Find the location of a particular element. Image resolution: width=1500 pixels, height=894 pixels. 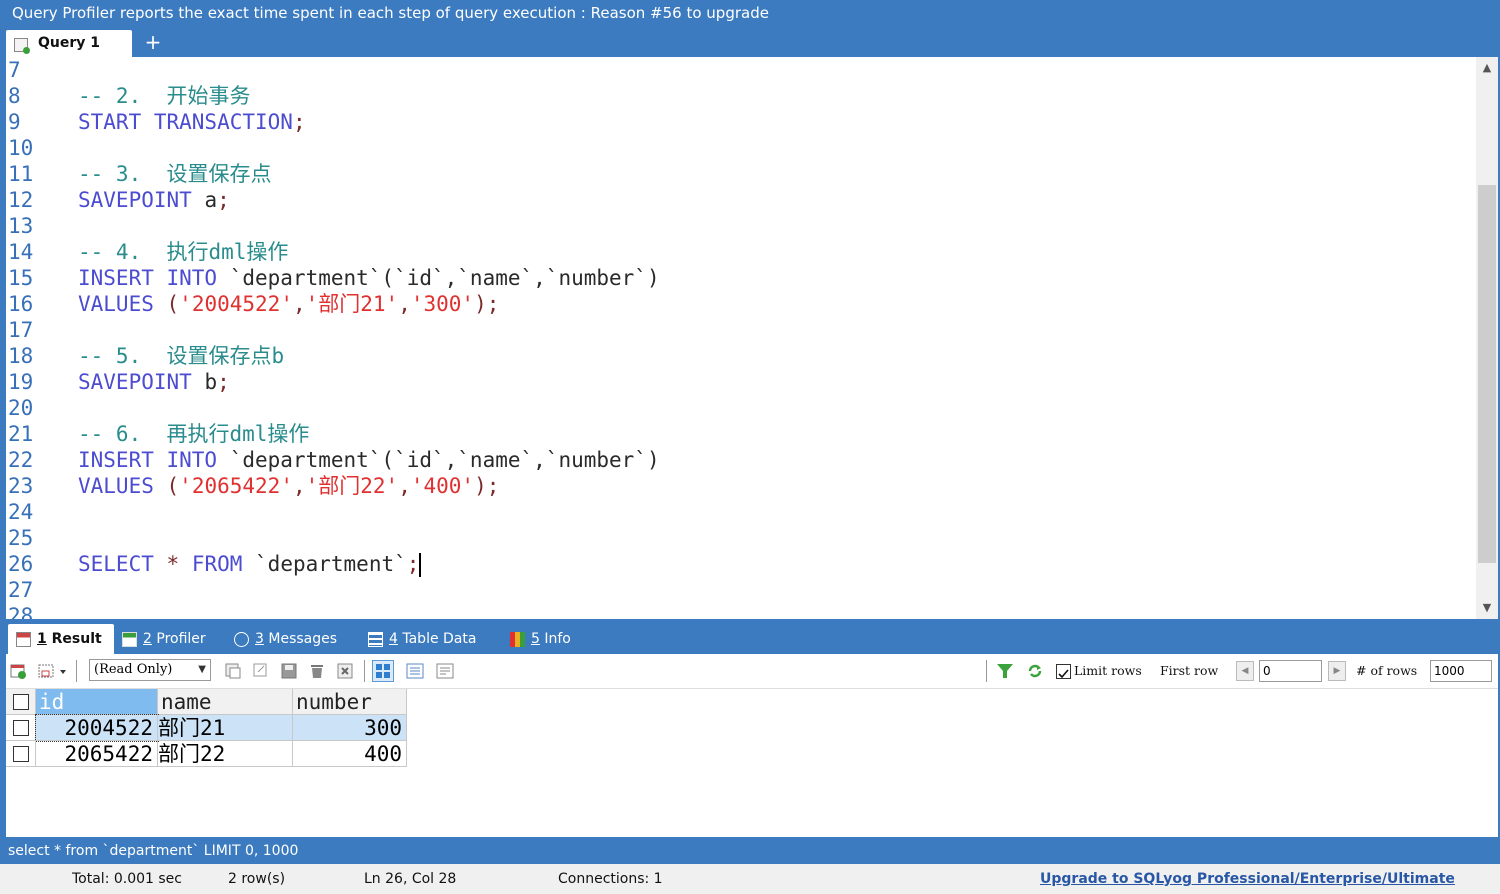

code-text: -- 6. 再执行dml操作 is located at coordinates (193, 434).